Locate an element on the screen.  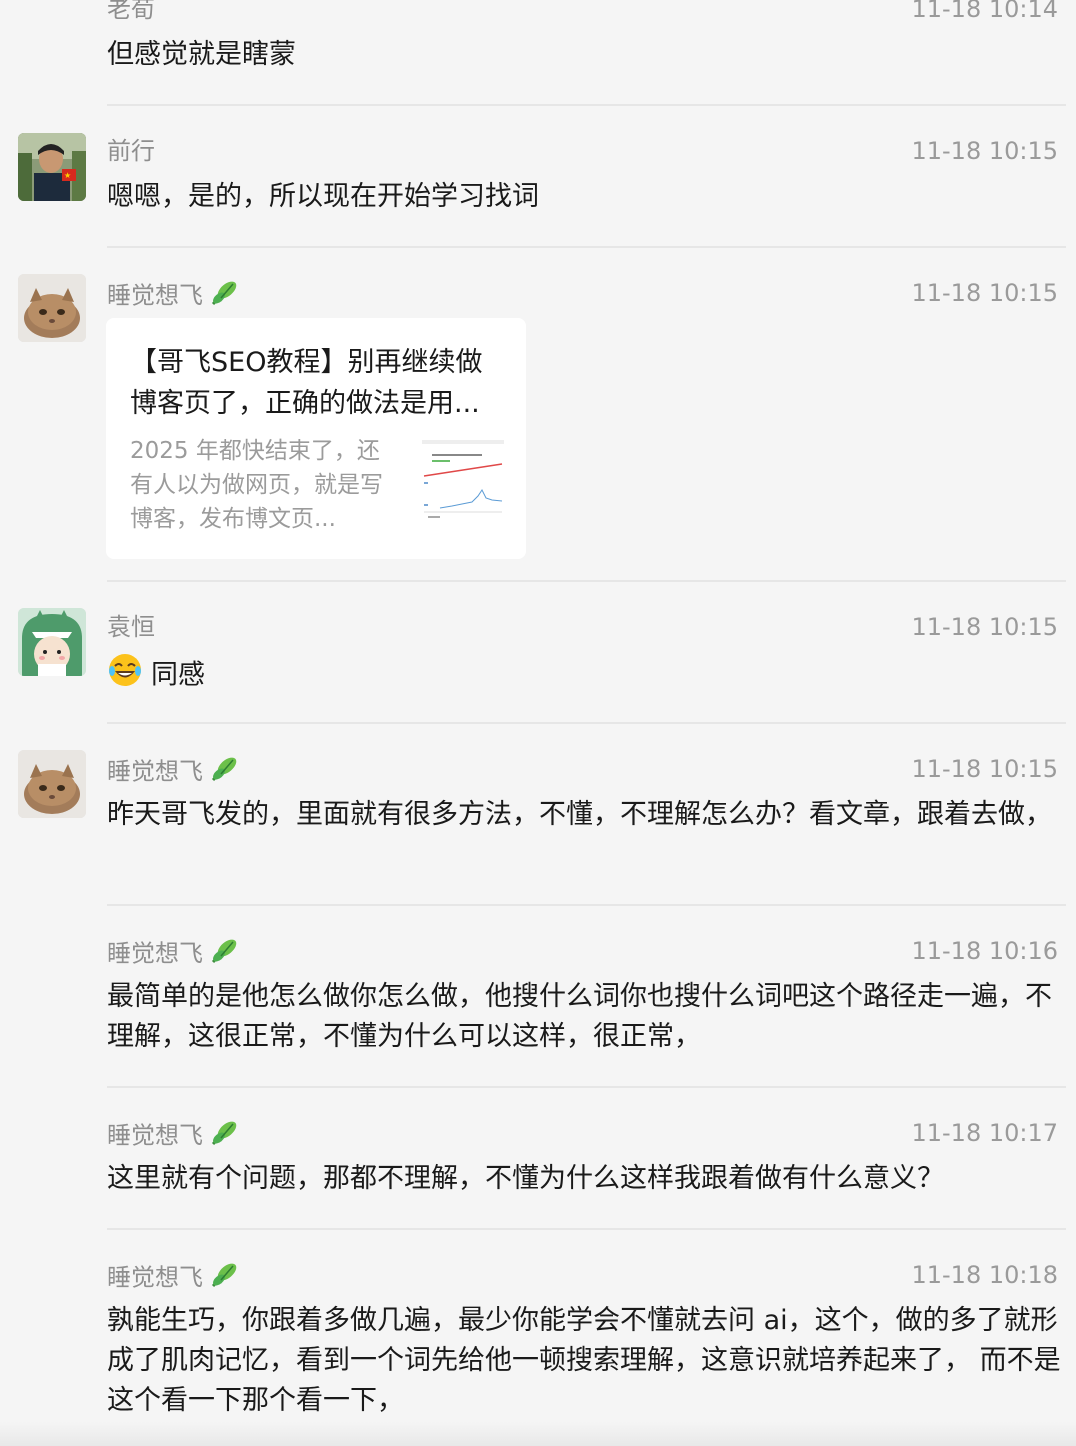
message-text-content: 同感 is located at coordinates (178, 675).